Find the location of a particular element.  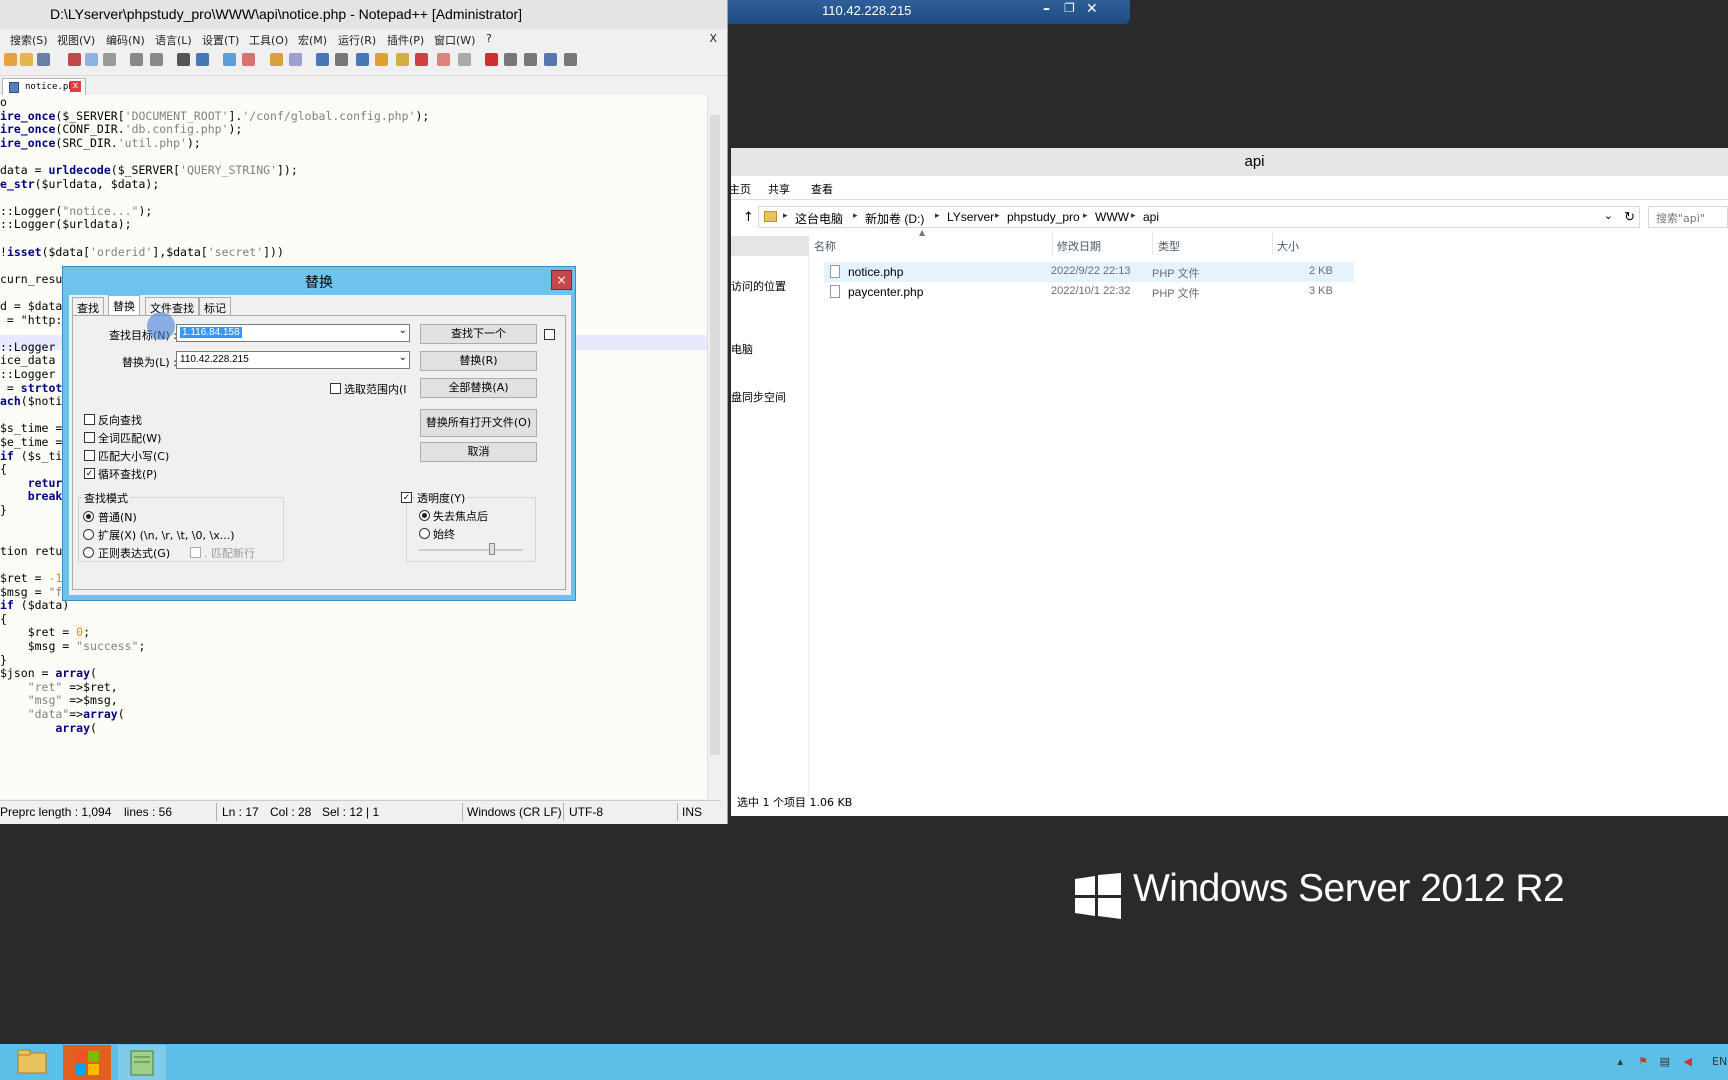

indent-guide-icon is located at coordinates (362, 59).